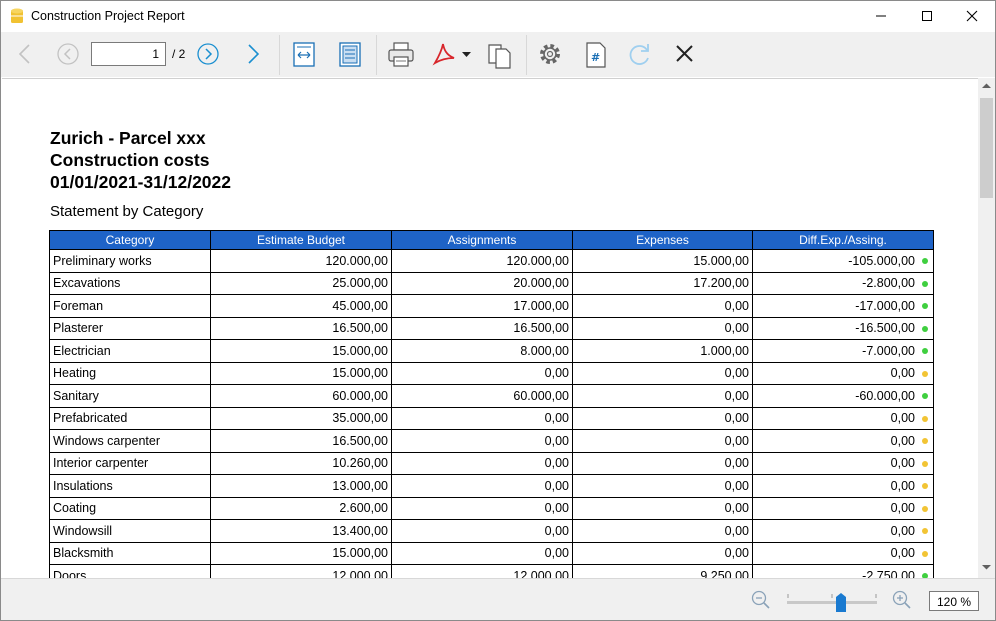  What do you see at coordinates (498, 16) in the screenshot?
I see `title-bar: Construction Project Report` at bounding box center [498, 16].